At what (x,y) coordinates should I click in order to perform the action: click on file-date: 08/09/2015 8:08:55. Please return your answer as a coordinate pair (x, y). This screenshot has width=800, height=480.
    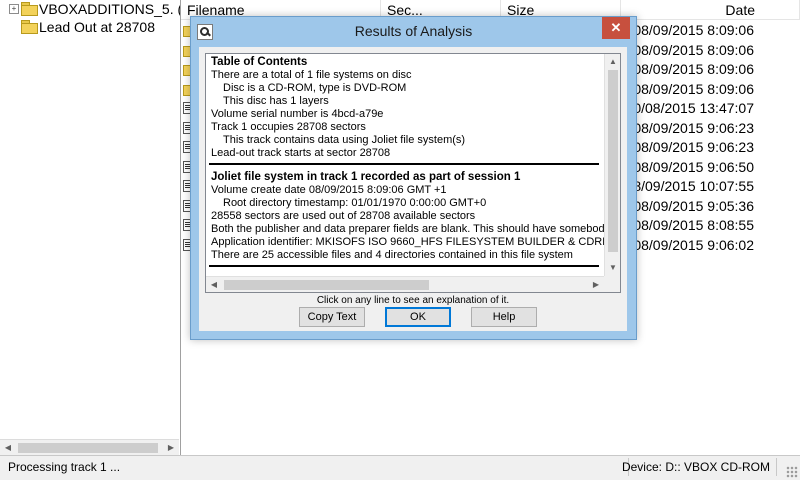
    Looking at the image, I should click on (693, 225).